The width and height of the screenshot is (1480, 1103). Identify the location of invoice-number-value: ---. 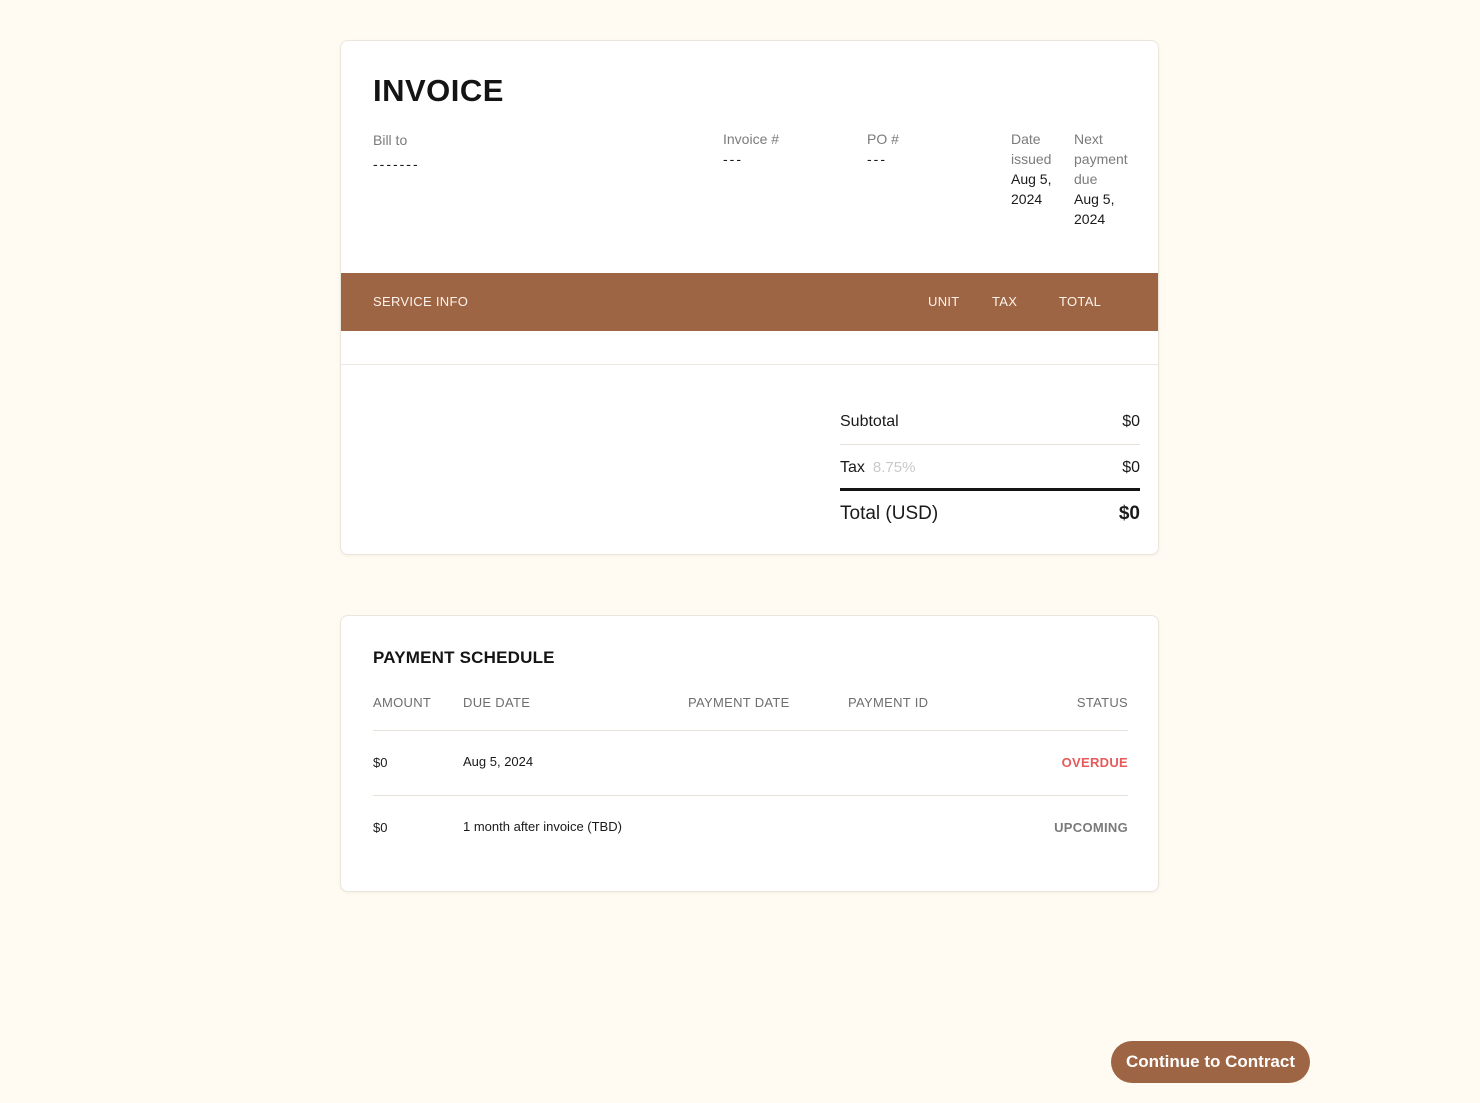
(733, 159).